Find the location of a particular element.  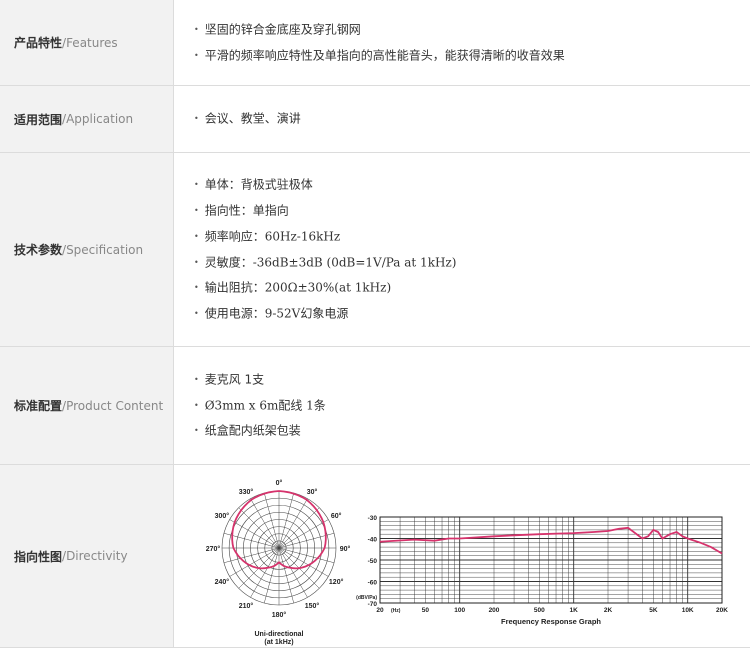

row-label: 产品特性 / Features is located at coordinates (87, 42).